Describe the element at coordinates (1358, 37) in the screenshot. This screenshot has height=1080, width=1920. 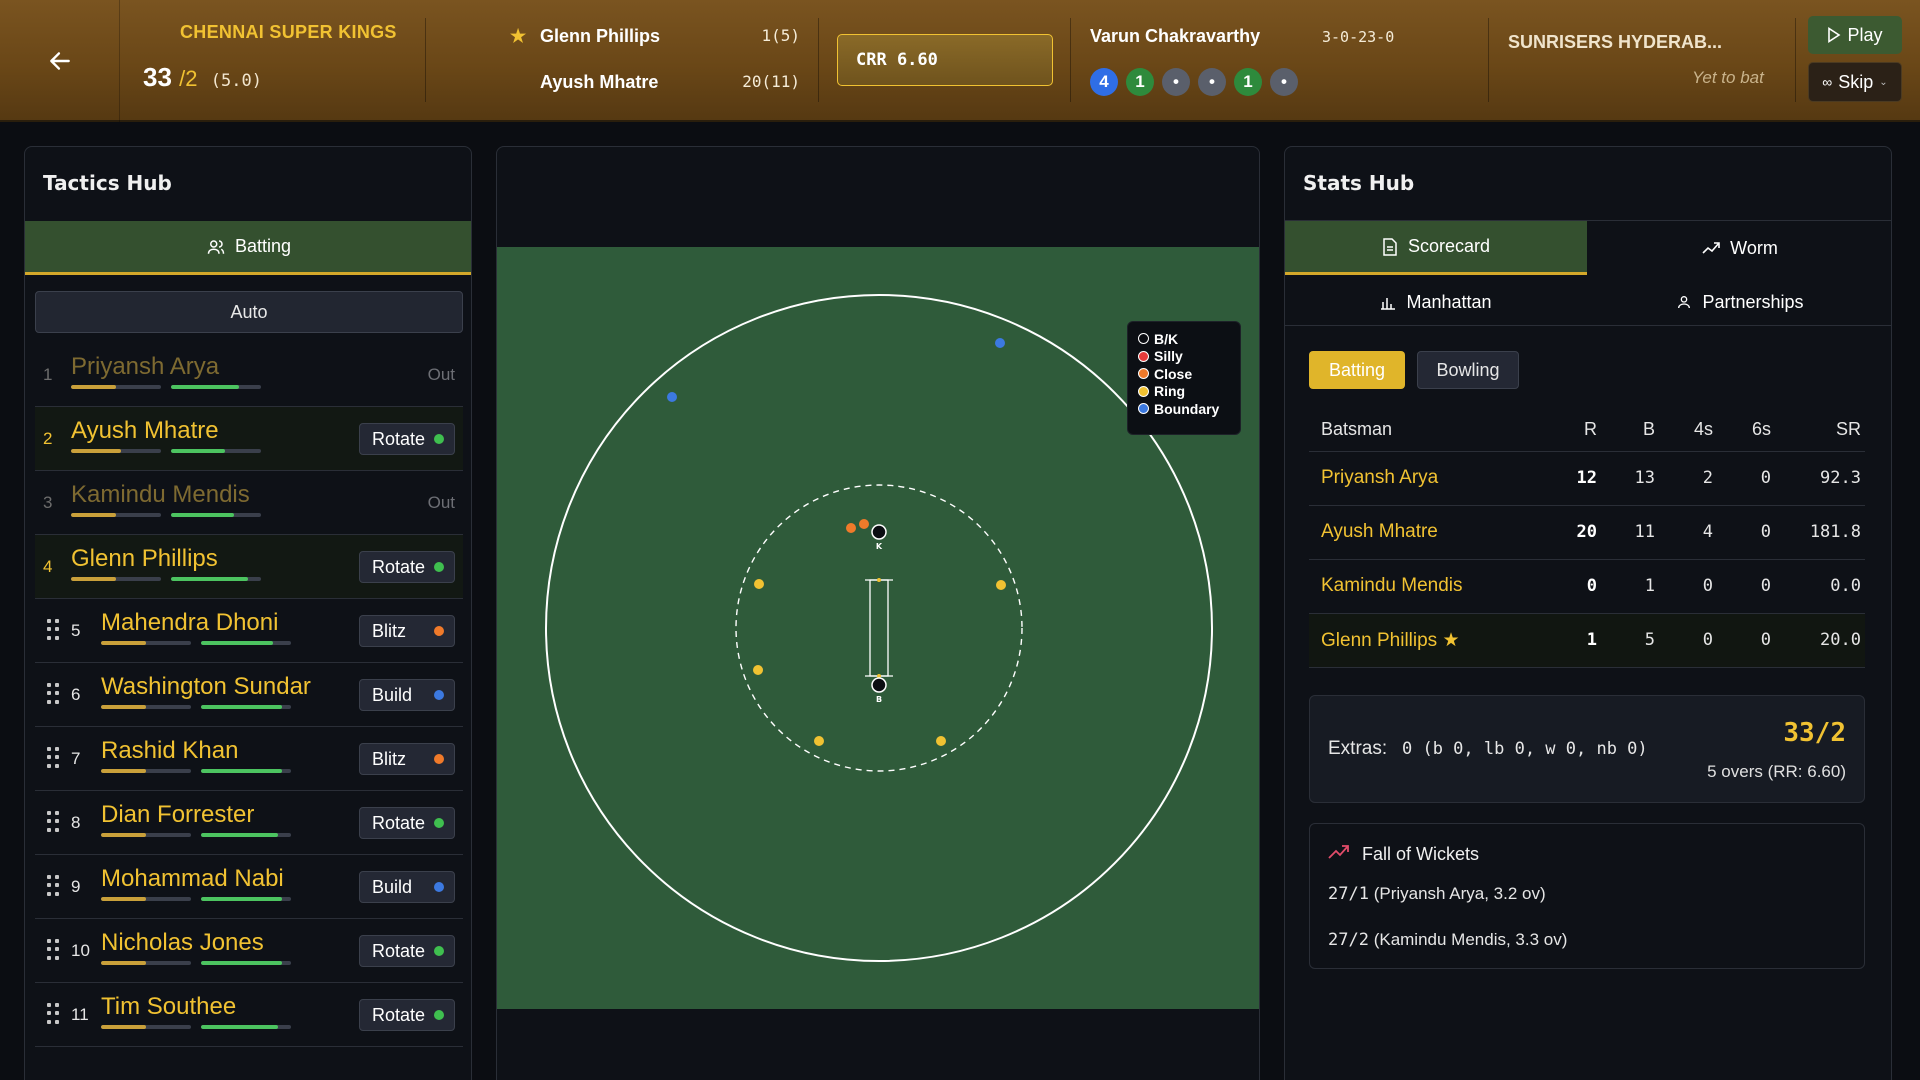
I see `bowler-figures: 3-0-23-0` at that location.